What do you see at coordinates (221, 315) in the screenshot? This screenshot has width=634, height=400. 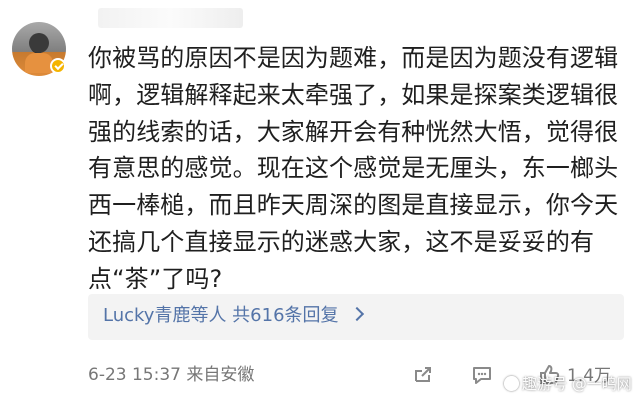 I see `reply-summary-text: Lucky青鹿等人 共616条回复` at bounding box center [221, 315].